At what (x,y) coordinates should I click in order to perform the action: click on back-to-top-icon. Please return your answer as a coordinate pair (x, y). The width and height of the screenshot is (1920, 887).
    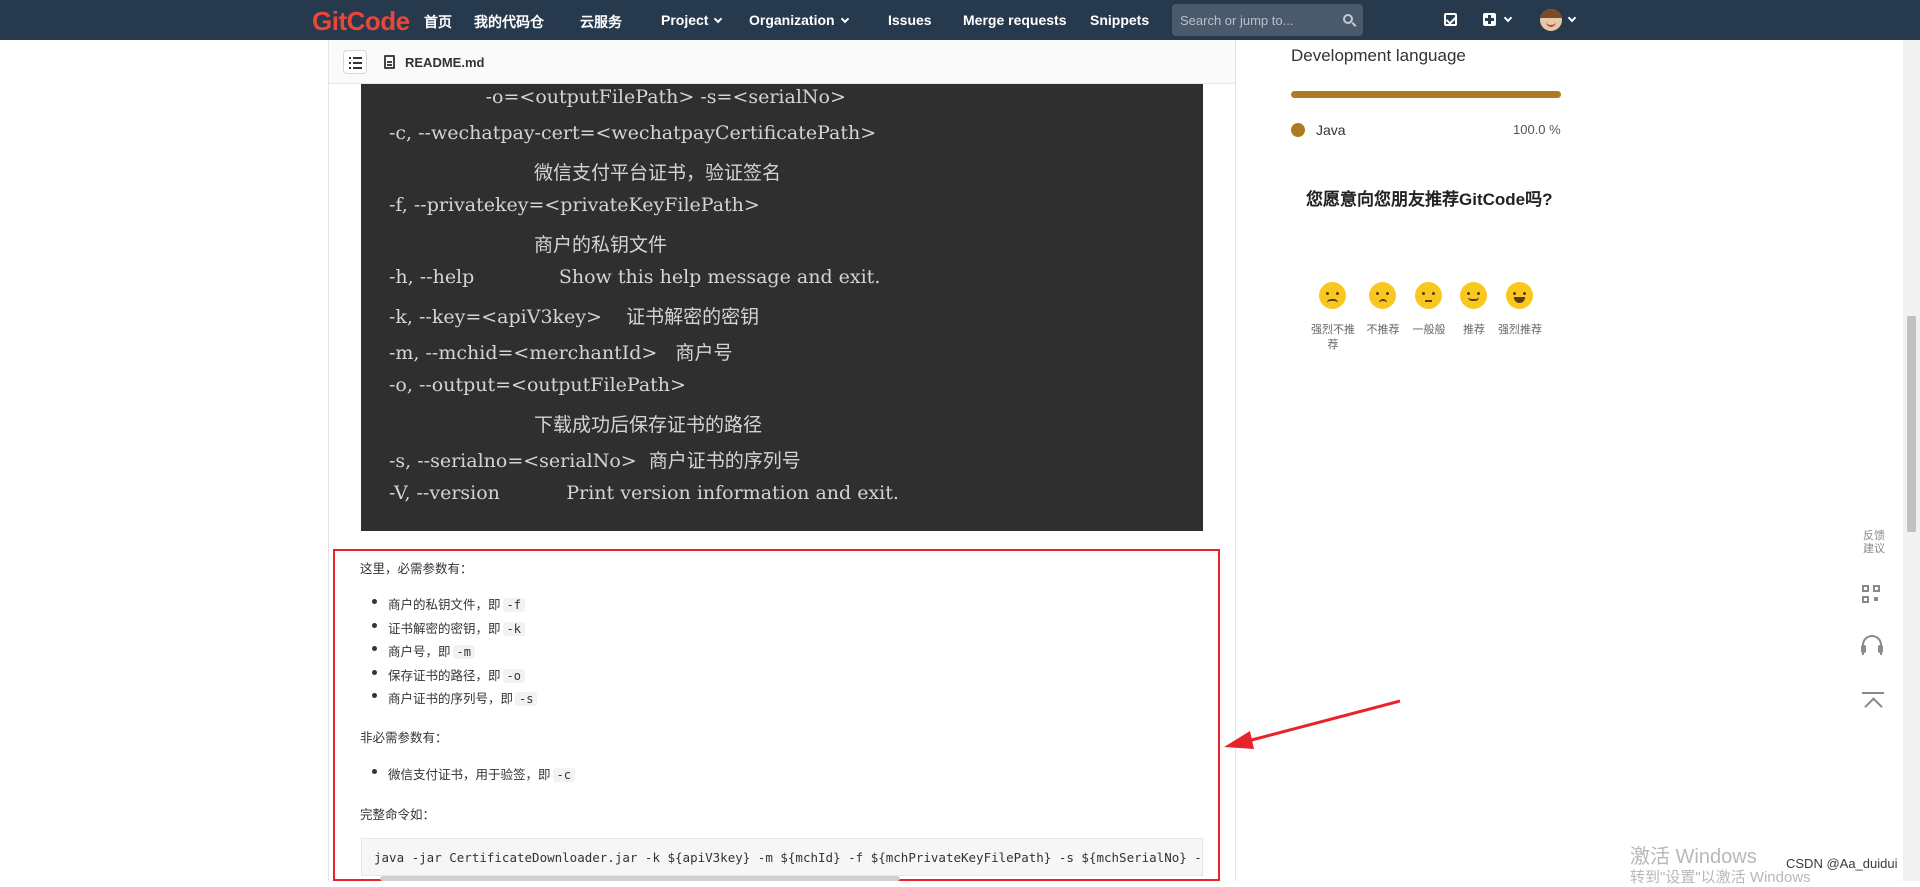
    Looking at the image, I should click on (1873, 701).